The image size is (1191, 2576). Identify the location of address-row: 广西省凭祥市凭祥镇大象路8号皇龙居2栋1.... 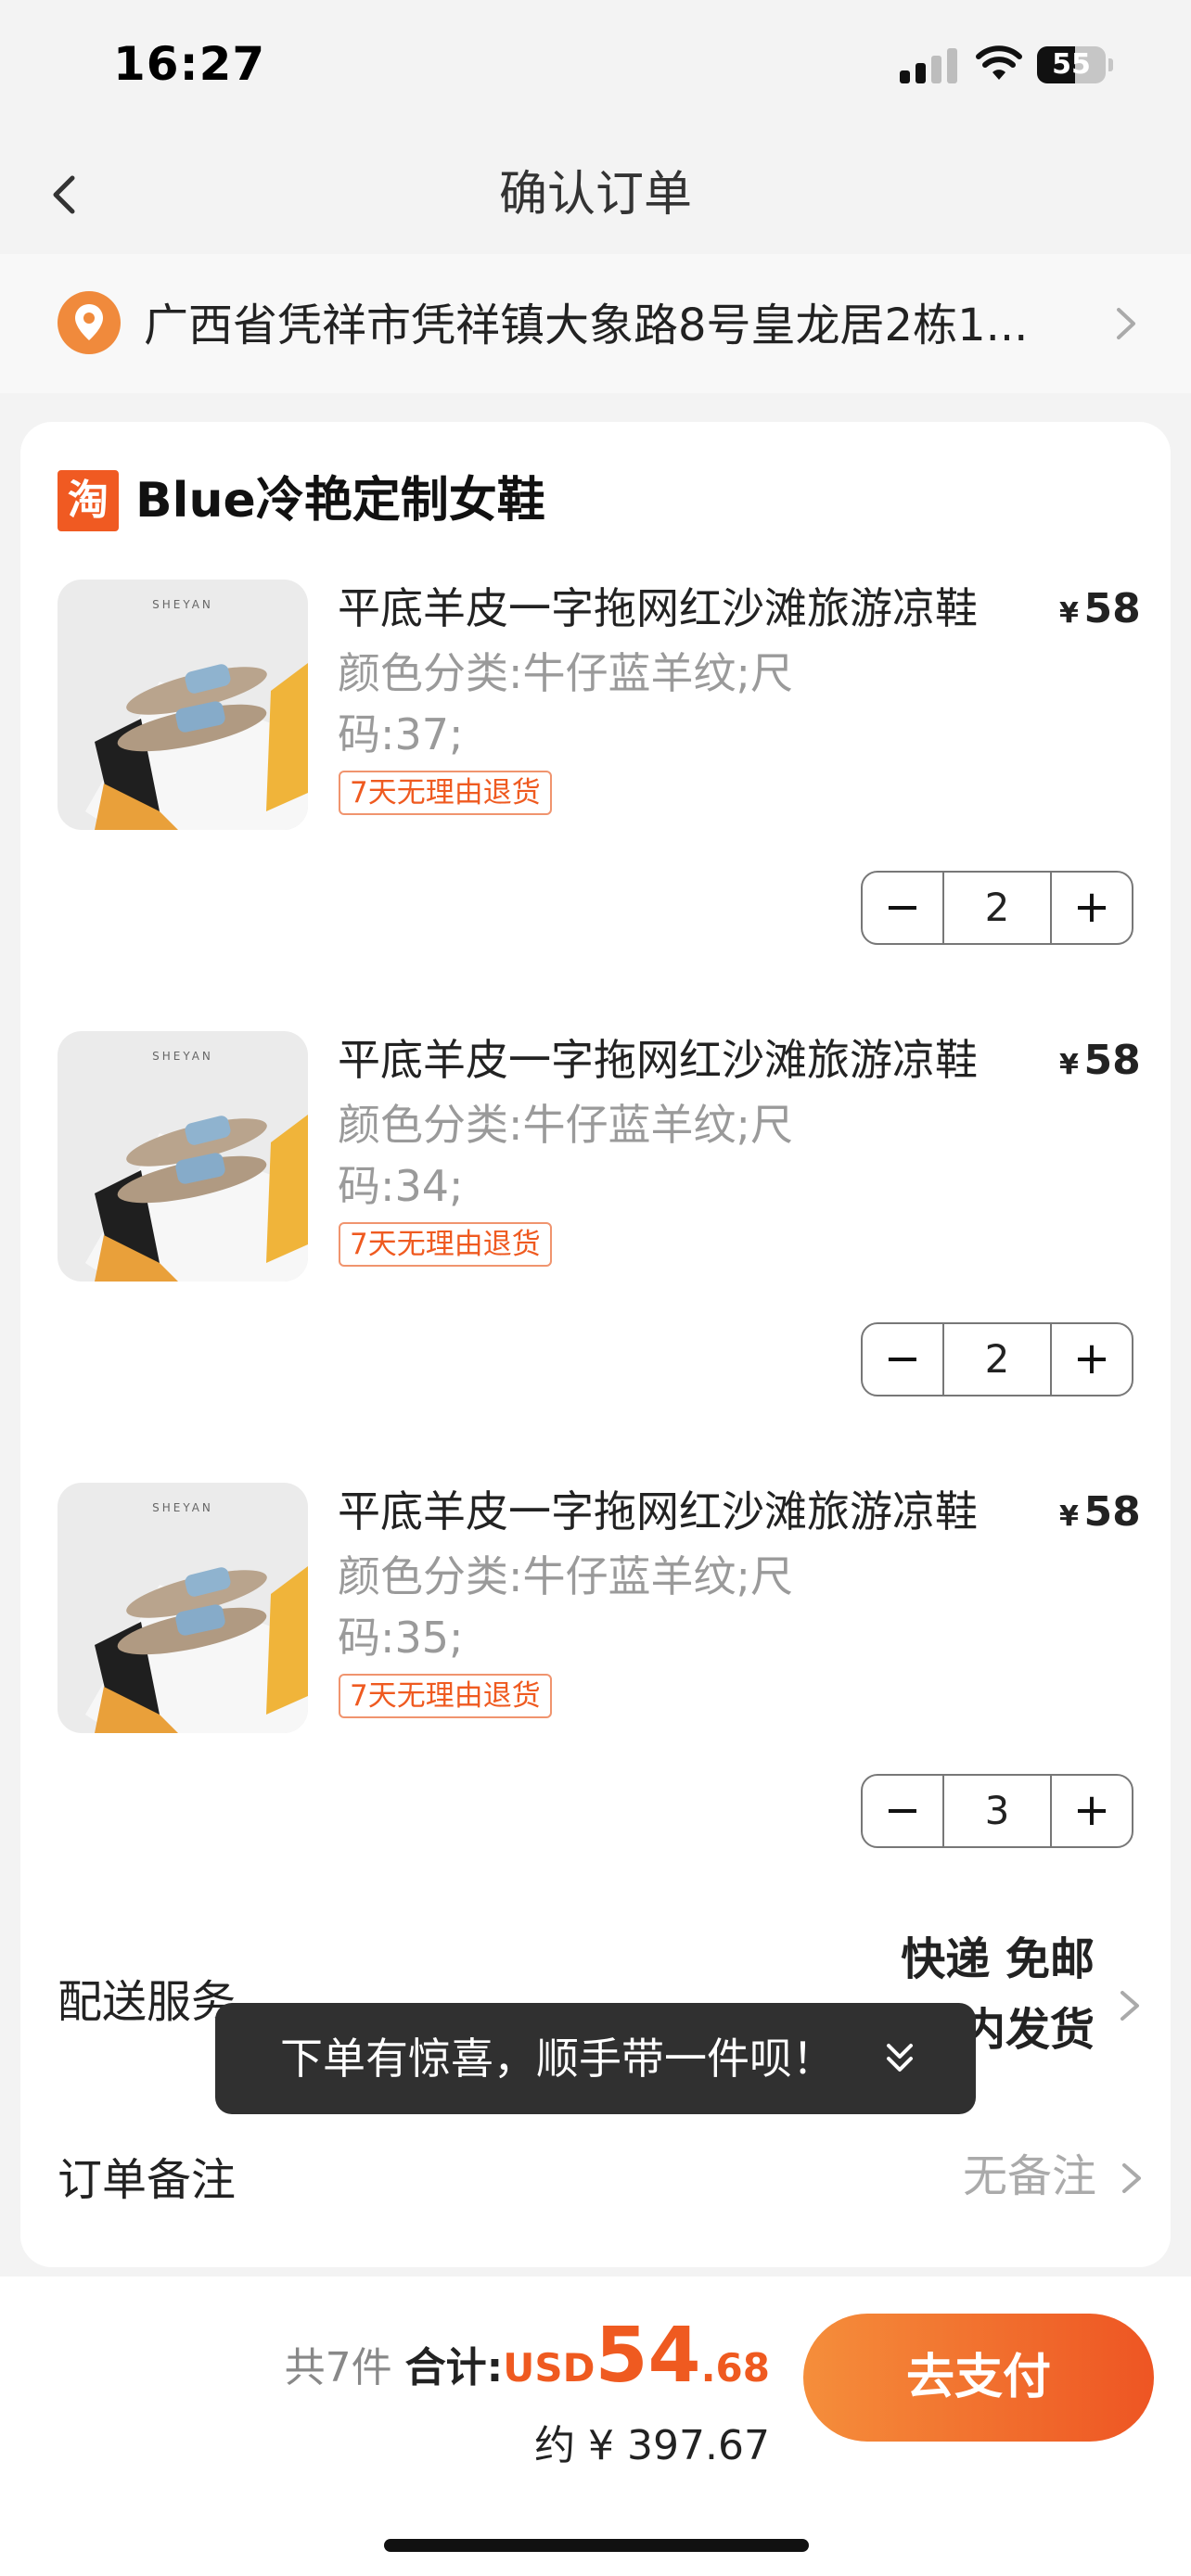
(595, 323).